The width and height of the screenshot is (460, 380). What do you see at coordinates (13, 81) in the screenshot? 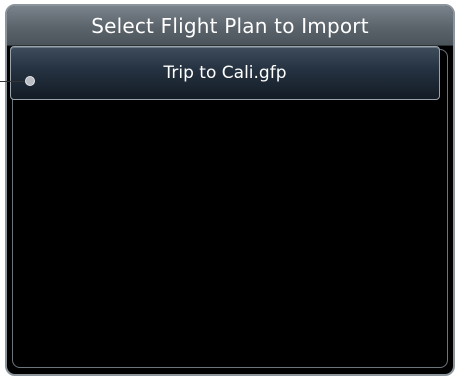
I see `callout-leader-line` at bounding box center [13, 81].